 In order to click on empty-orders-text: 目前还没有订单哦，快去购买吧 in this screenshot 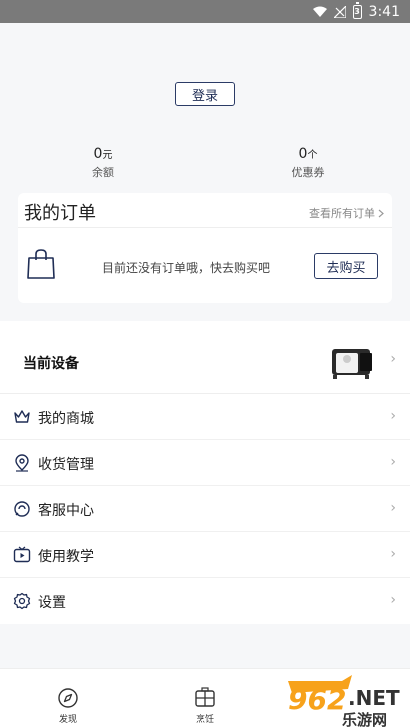, I will do `click(186, 268)`.